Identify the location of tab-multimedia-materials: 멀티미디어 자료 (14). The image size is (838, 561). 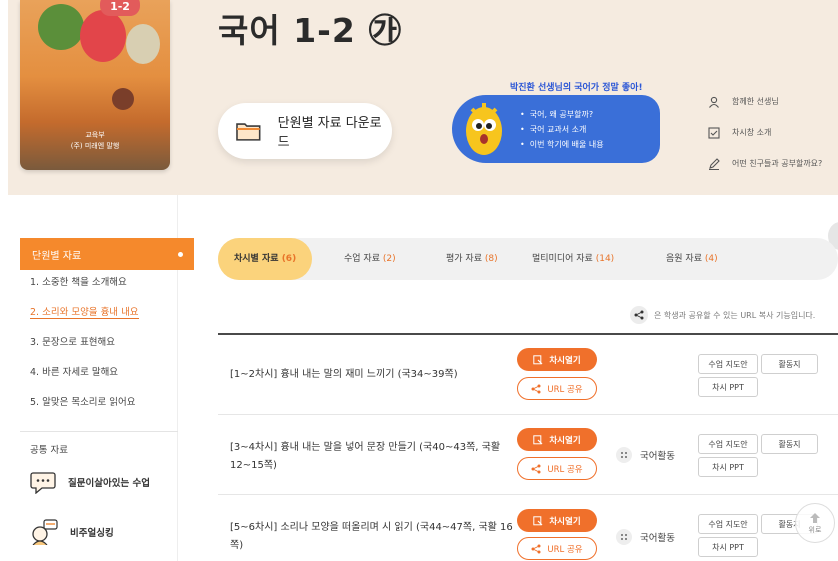
(573, 259).